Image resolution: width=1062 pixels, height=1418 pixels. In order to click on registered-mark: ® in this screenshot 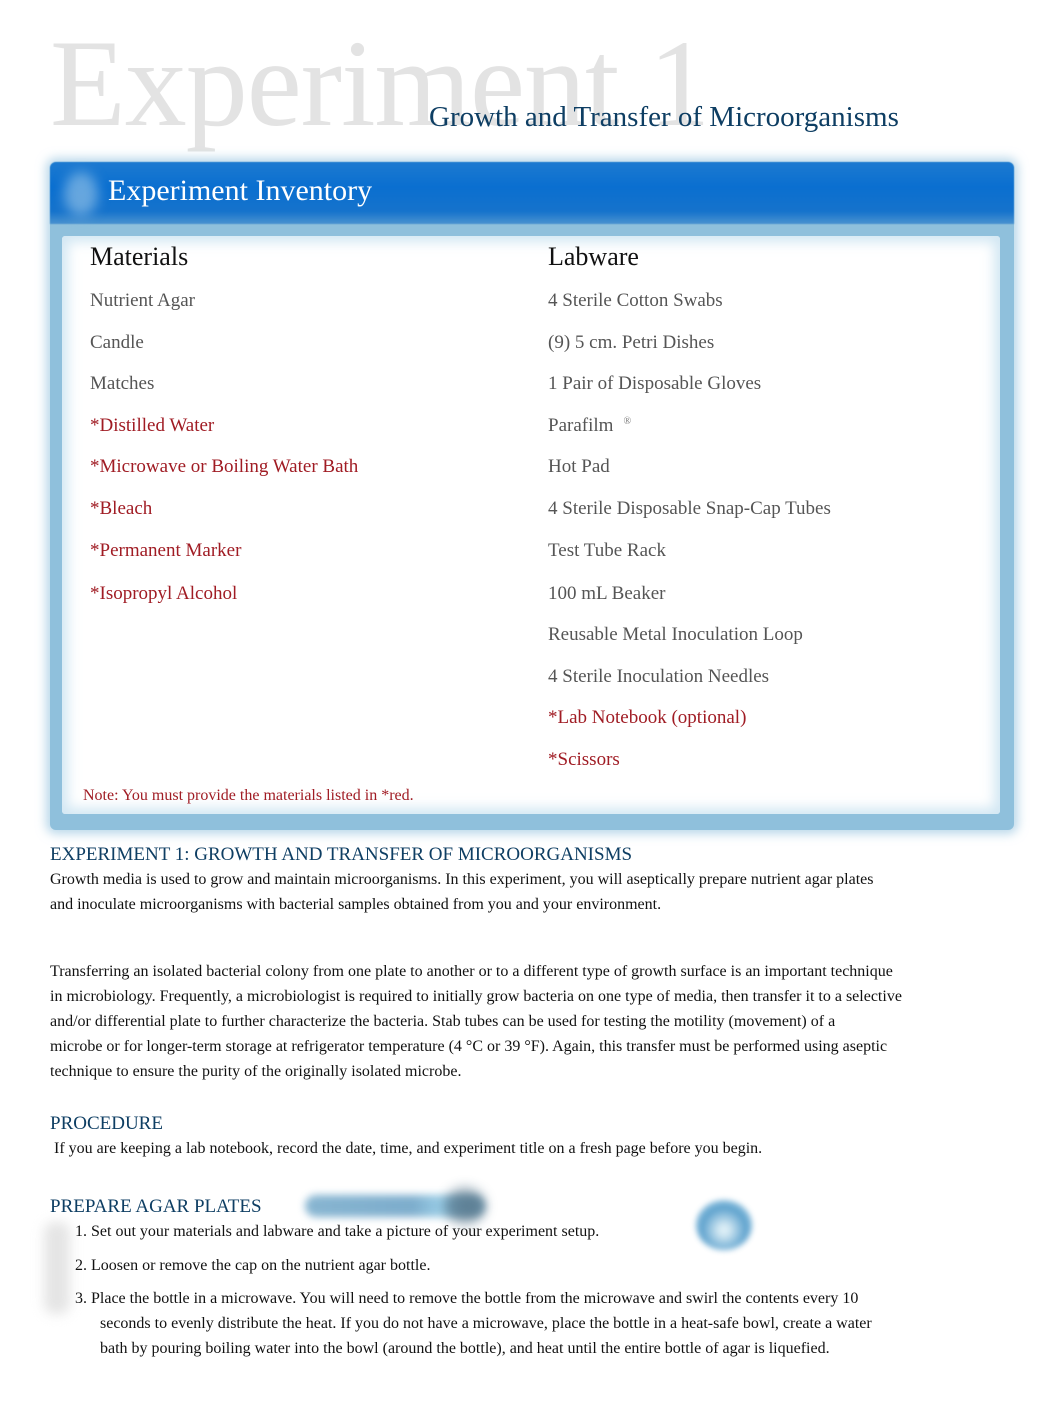, I will do `click(627, 421)`.